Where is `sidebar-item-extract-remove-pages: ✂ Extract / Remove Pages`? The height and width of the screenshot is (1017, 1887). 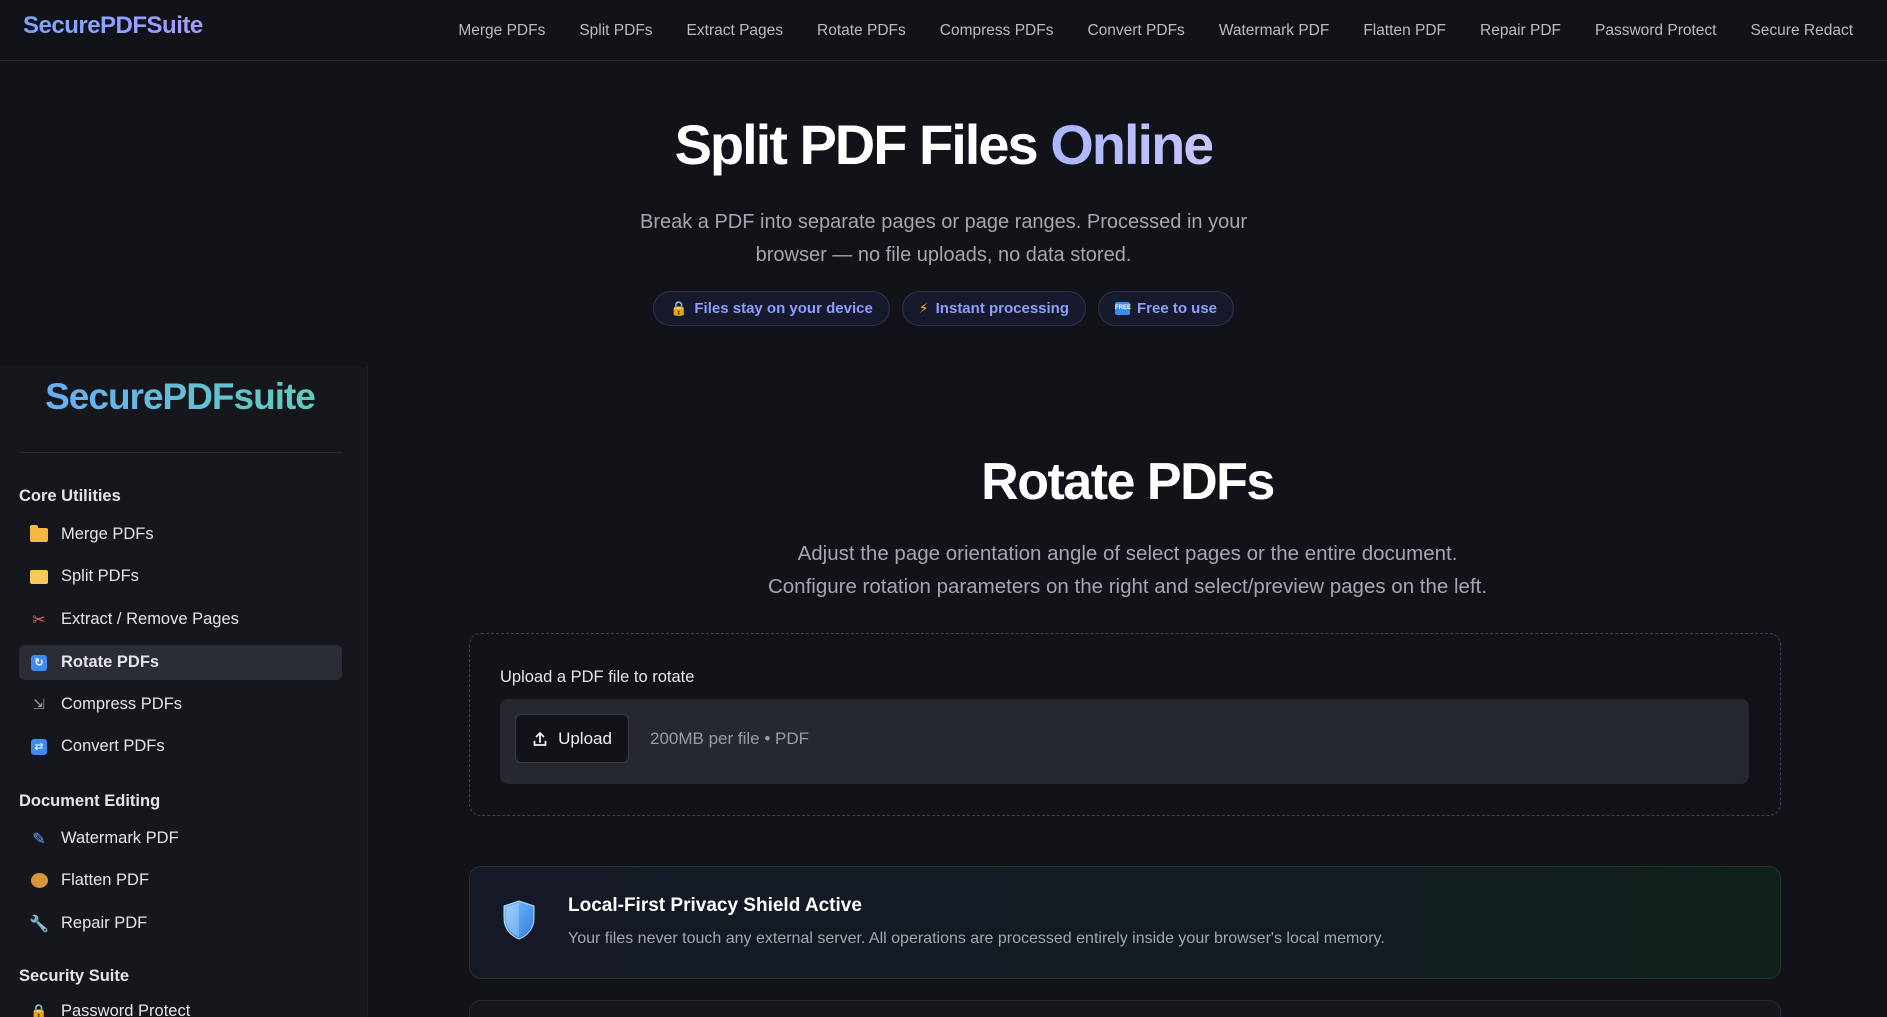 sidebar-item-extract-remove-pages: ✂ Extract / Remove Pages is located at coordinates (180, 619).